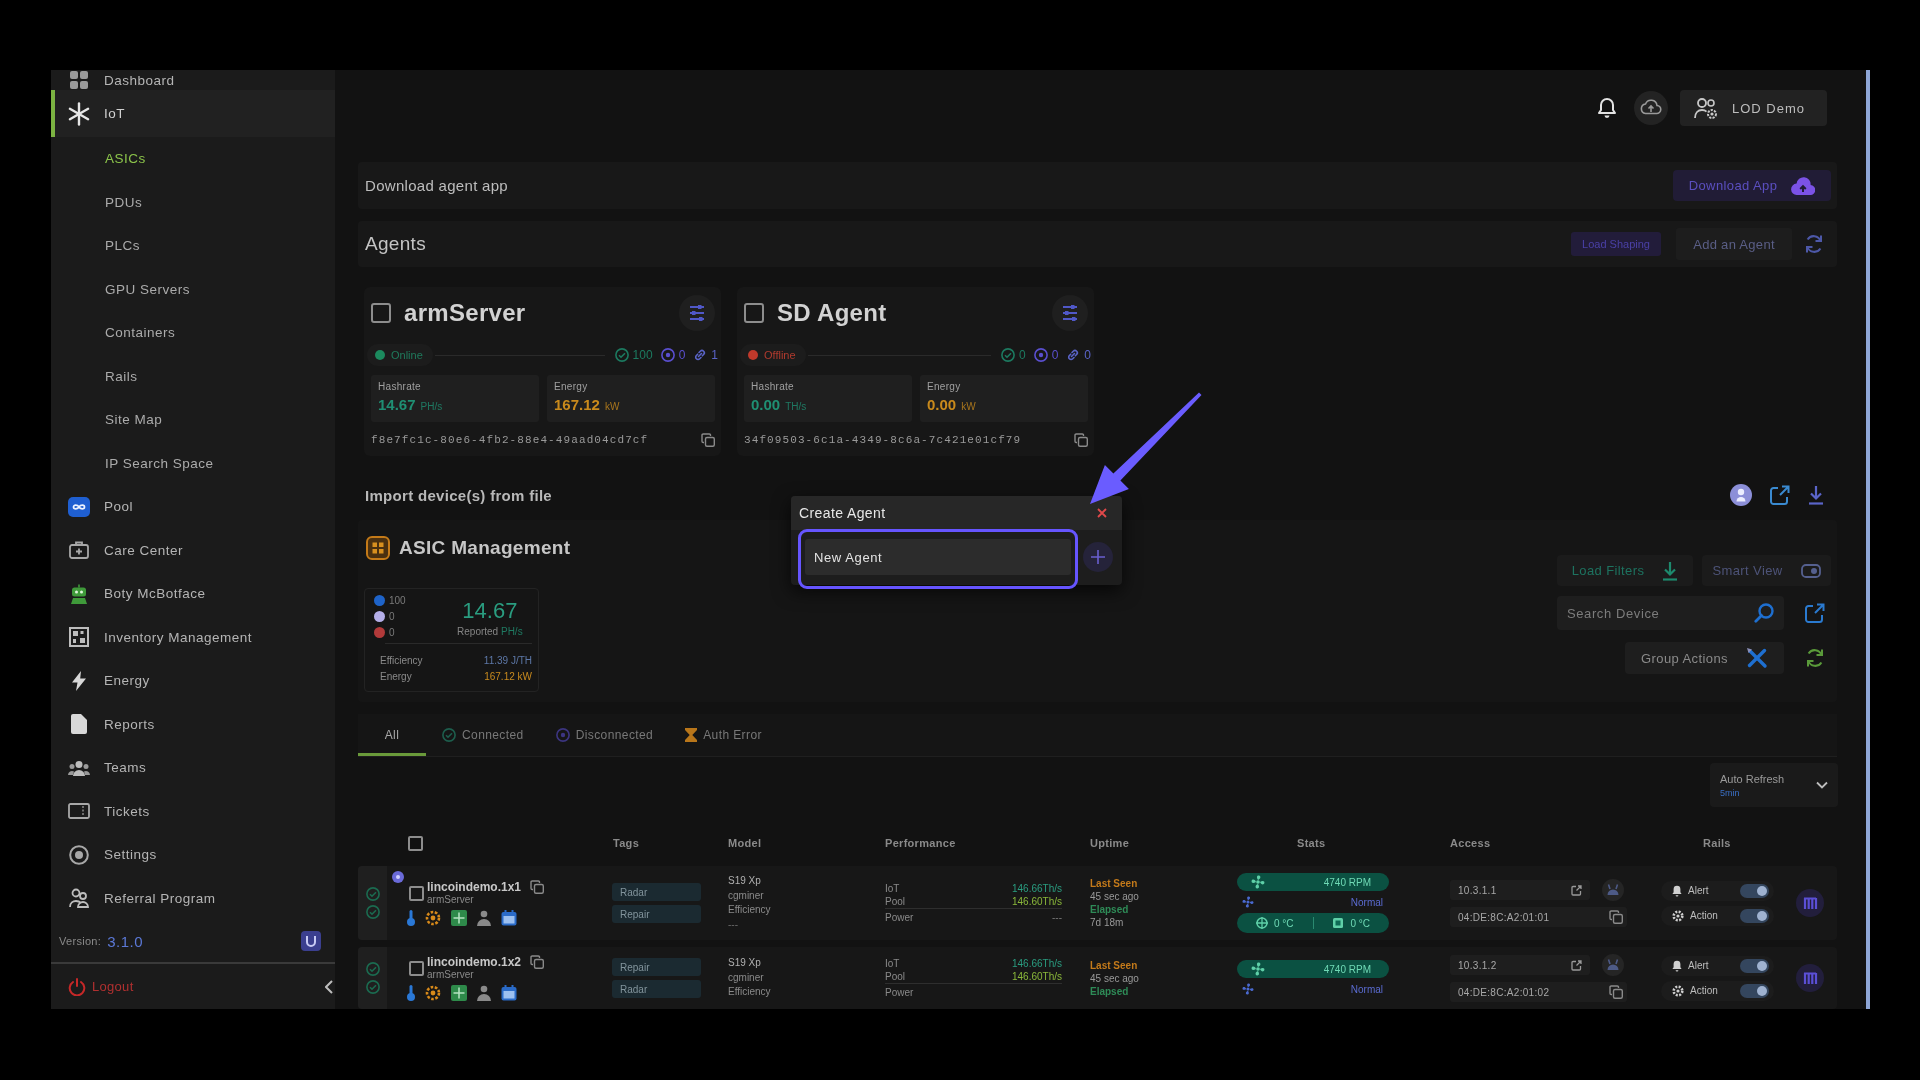 The width and height of the screenshot is (1920, 1080). I want to click on sidebar-item: Reports, so click(193, 724).